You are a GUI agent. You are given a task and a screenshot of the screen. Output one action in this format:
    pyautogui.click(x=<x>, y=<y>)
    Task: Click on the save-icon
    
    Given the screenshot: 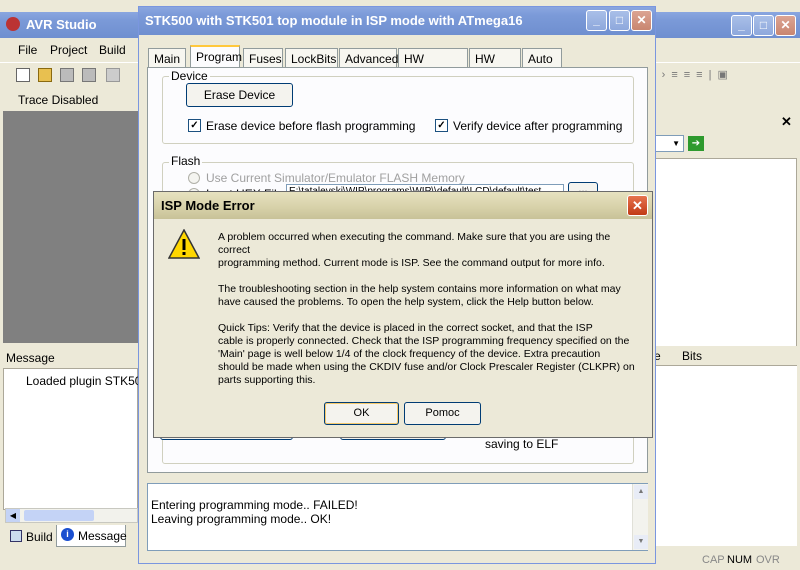 What is the action you would take?
    pyautogui.click(x=67, y=75)
    